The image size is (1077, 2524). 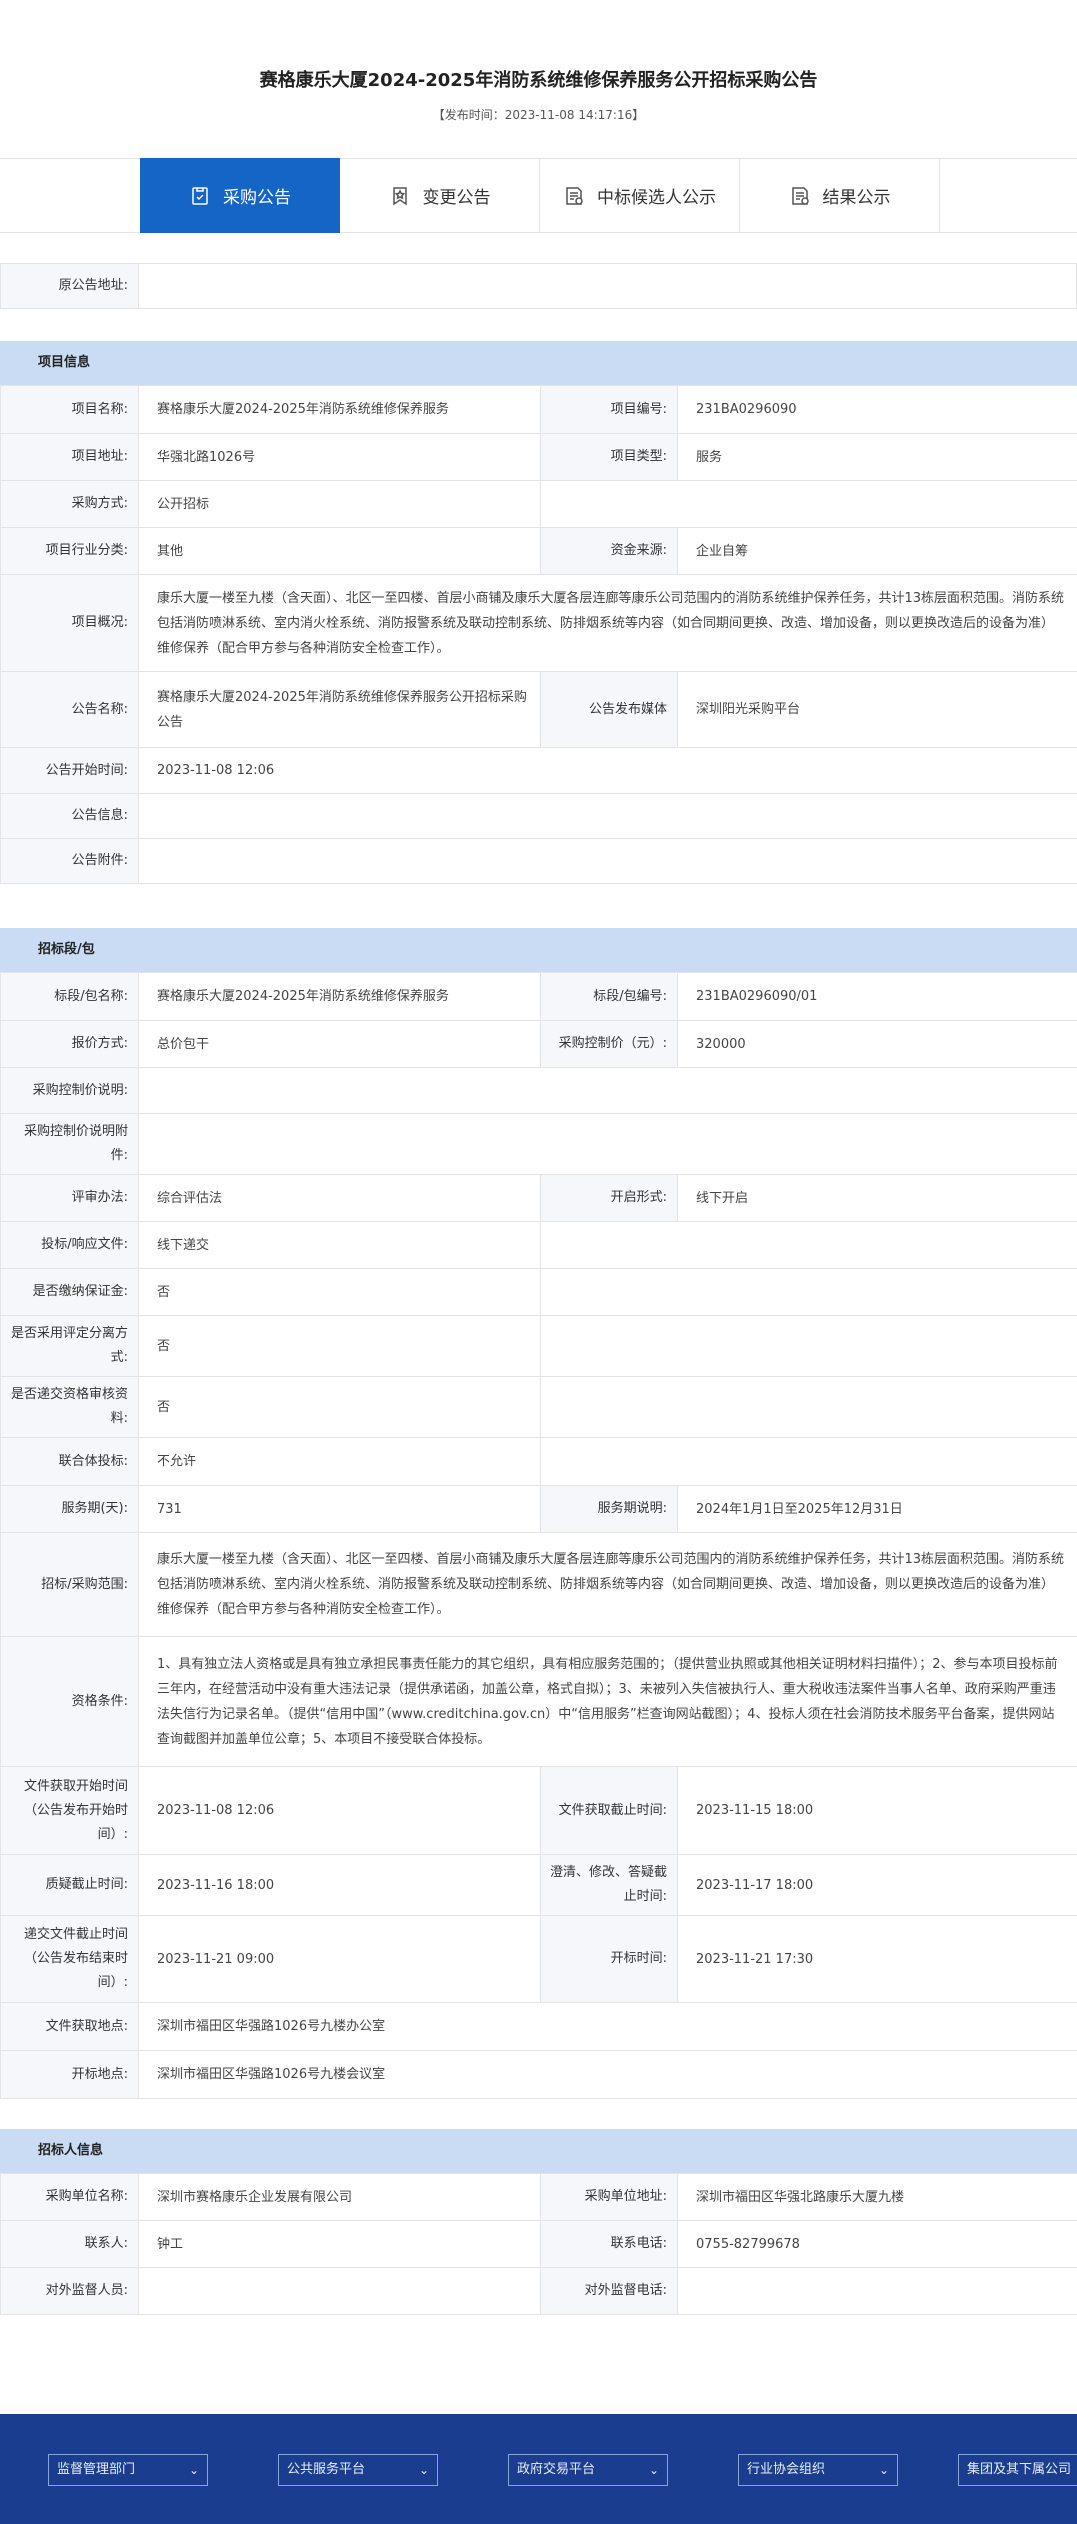 I want to click on original-address-label: 原公告地址:, so click(x=69, y=286).